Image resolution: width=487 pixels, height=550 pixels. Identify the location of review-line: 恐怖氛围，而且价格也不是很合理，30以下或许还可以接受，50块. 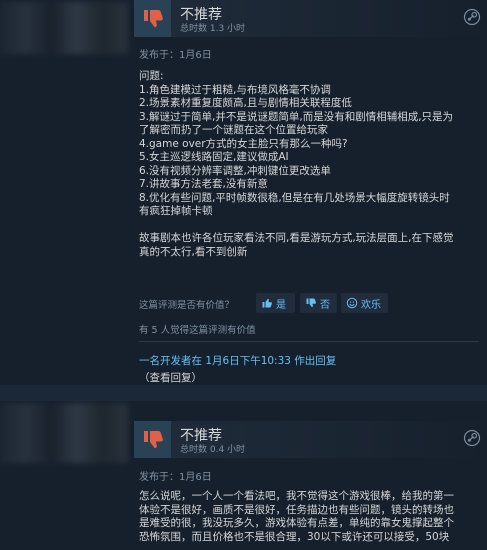
(294, 536).